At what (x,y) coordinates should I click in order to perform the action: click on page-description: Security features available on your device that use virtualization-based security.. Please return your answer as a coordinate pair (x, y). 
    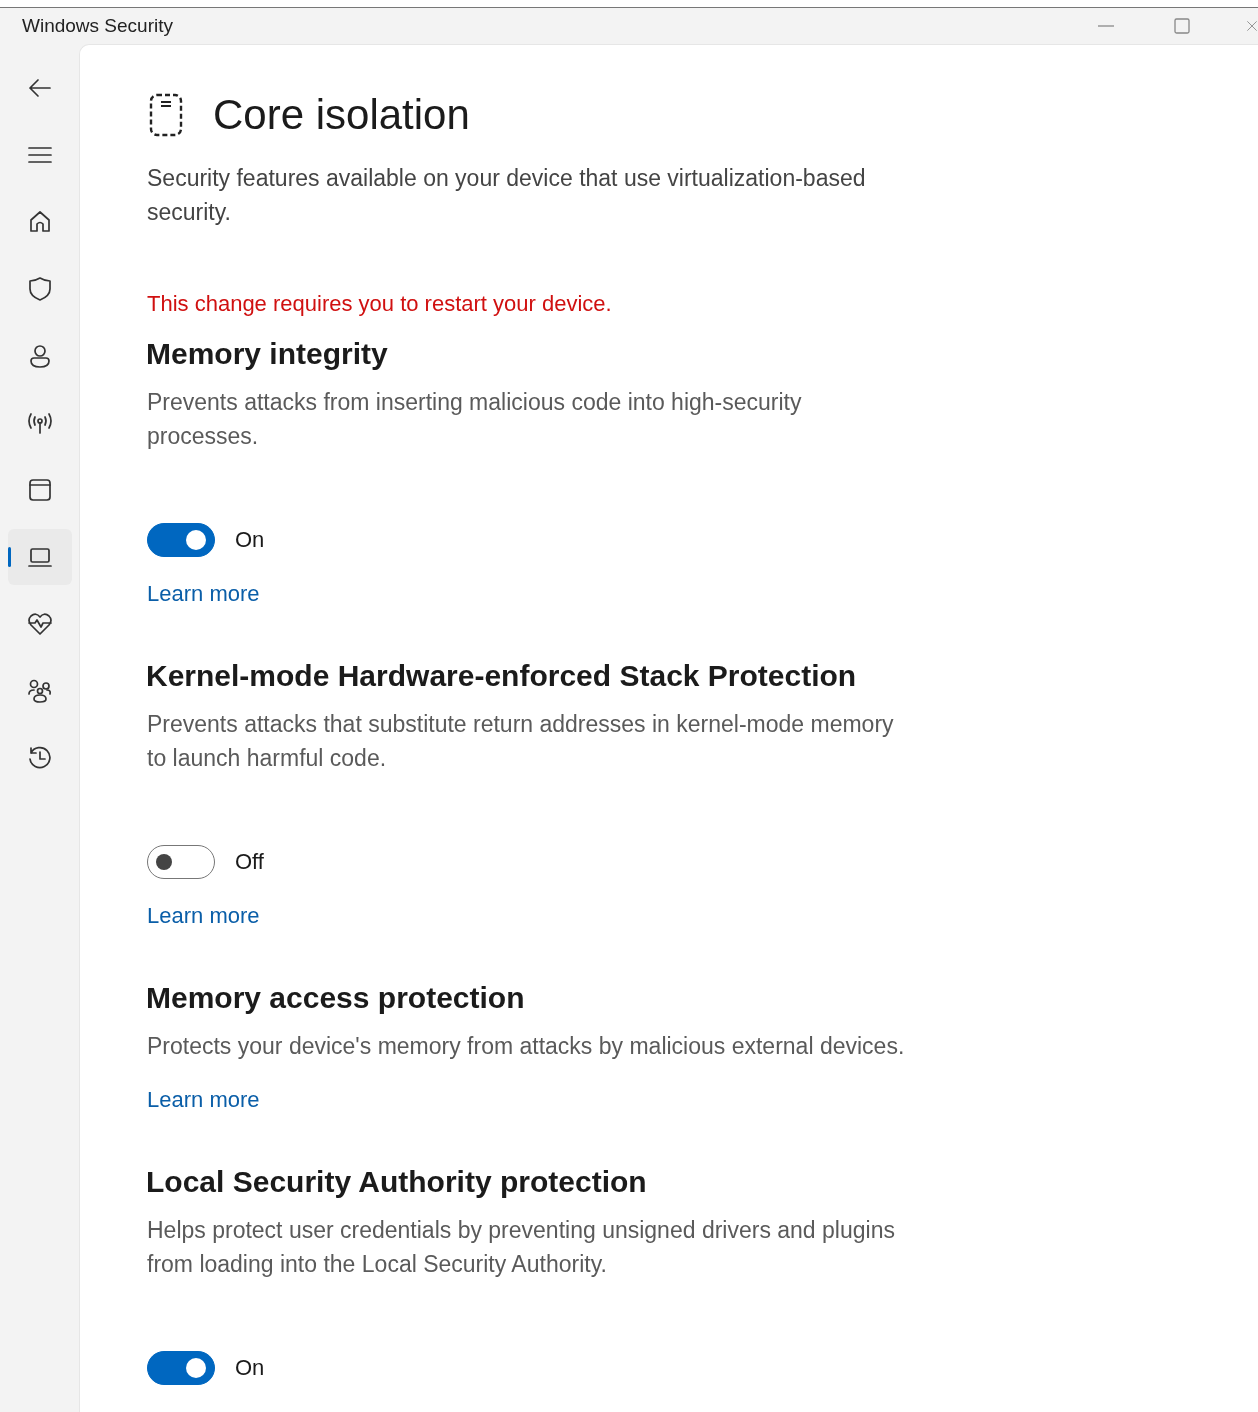
    Looking at the image, I should click on (507, 195).